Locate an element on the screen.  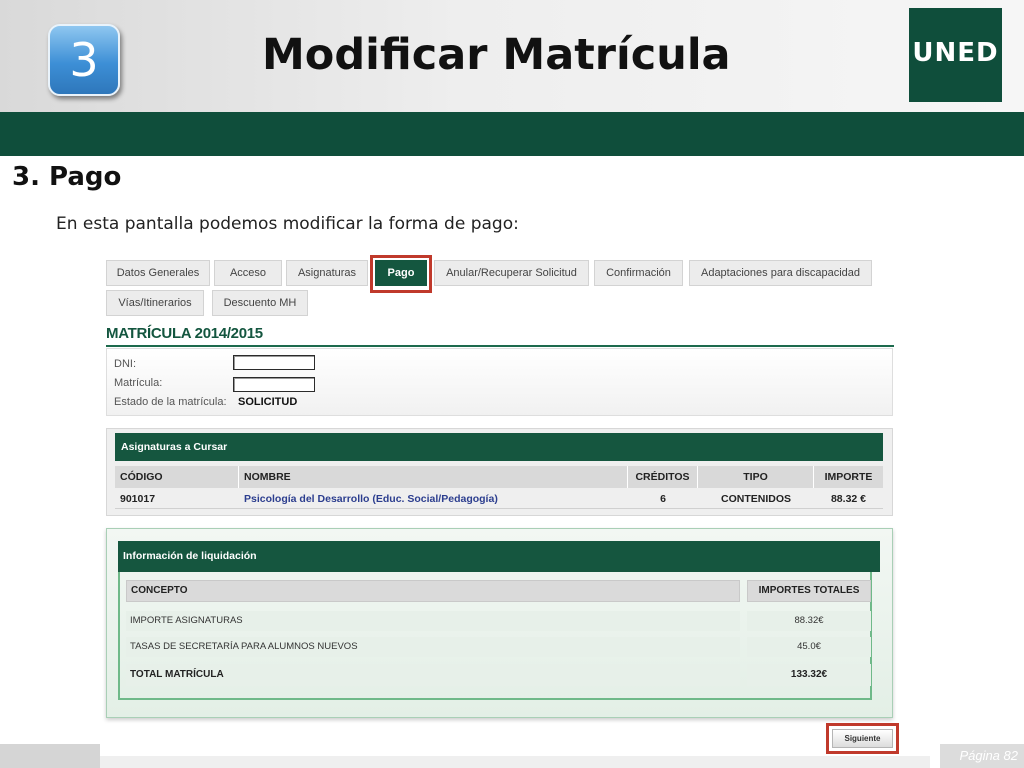
footer-bar-left is located at coordinates (50, 756).